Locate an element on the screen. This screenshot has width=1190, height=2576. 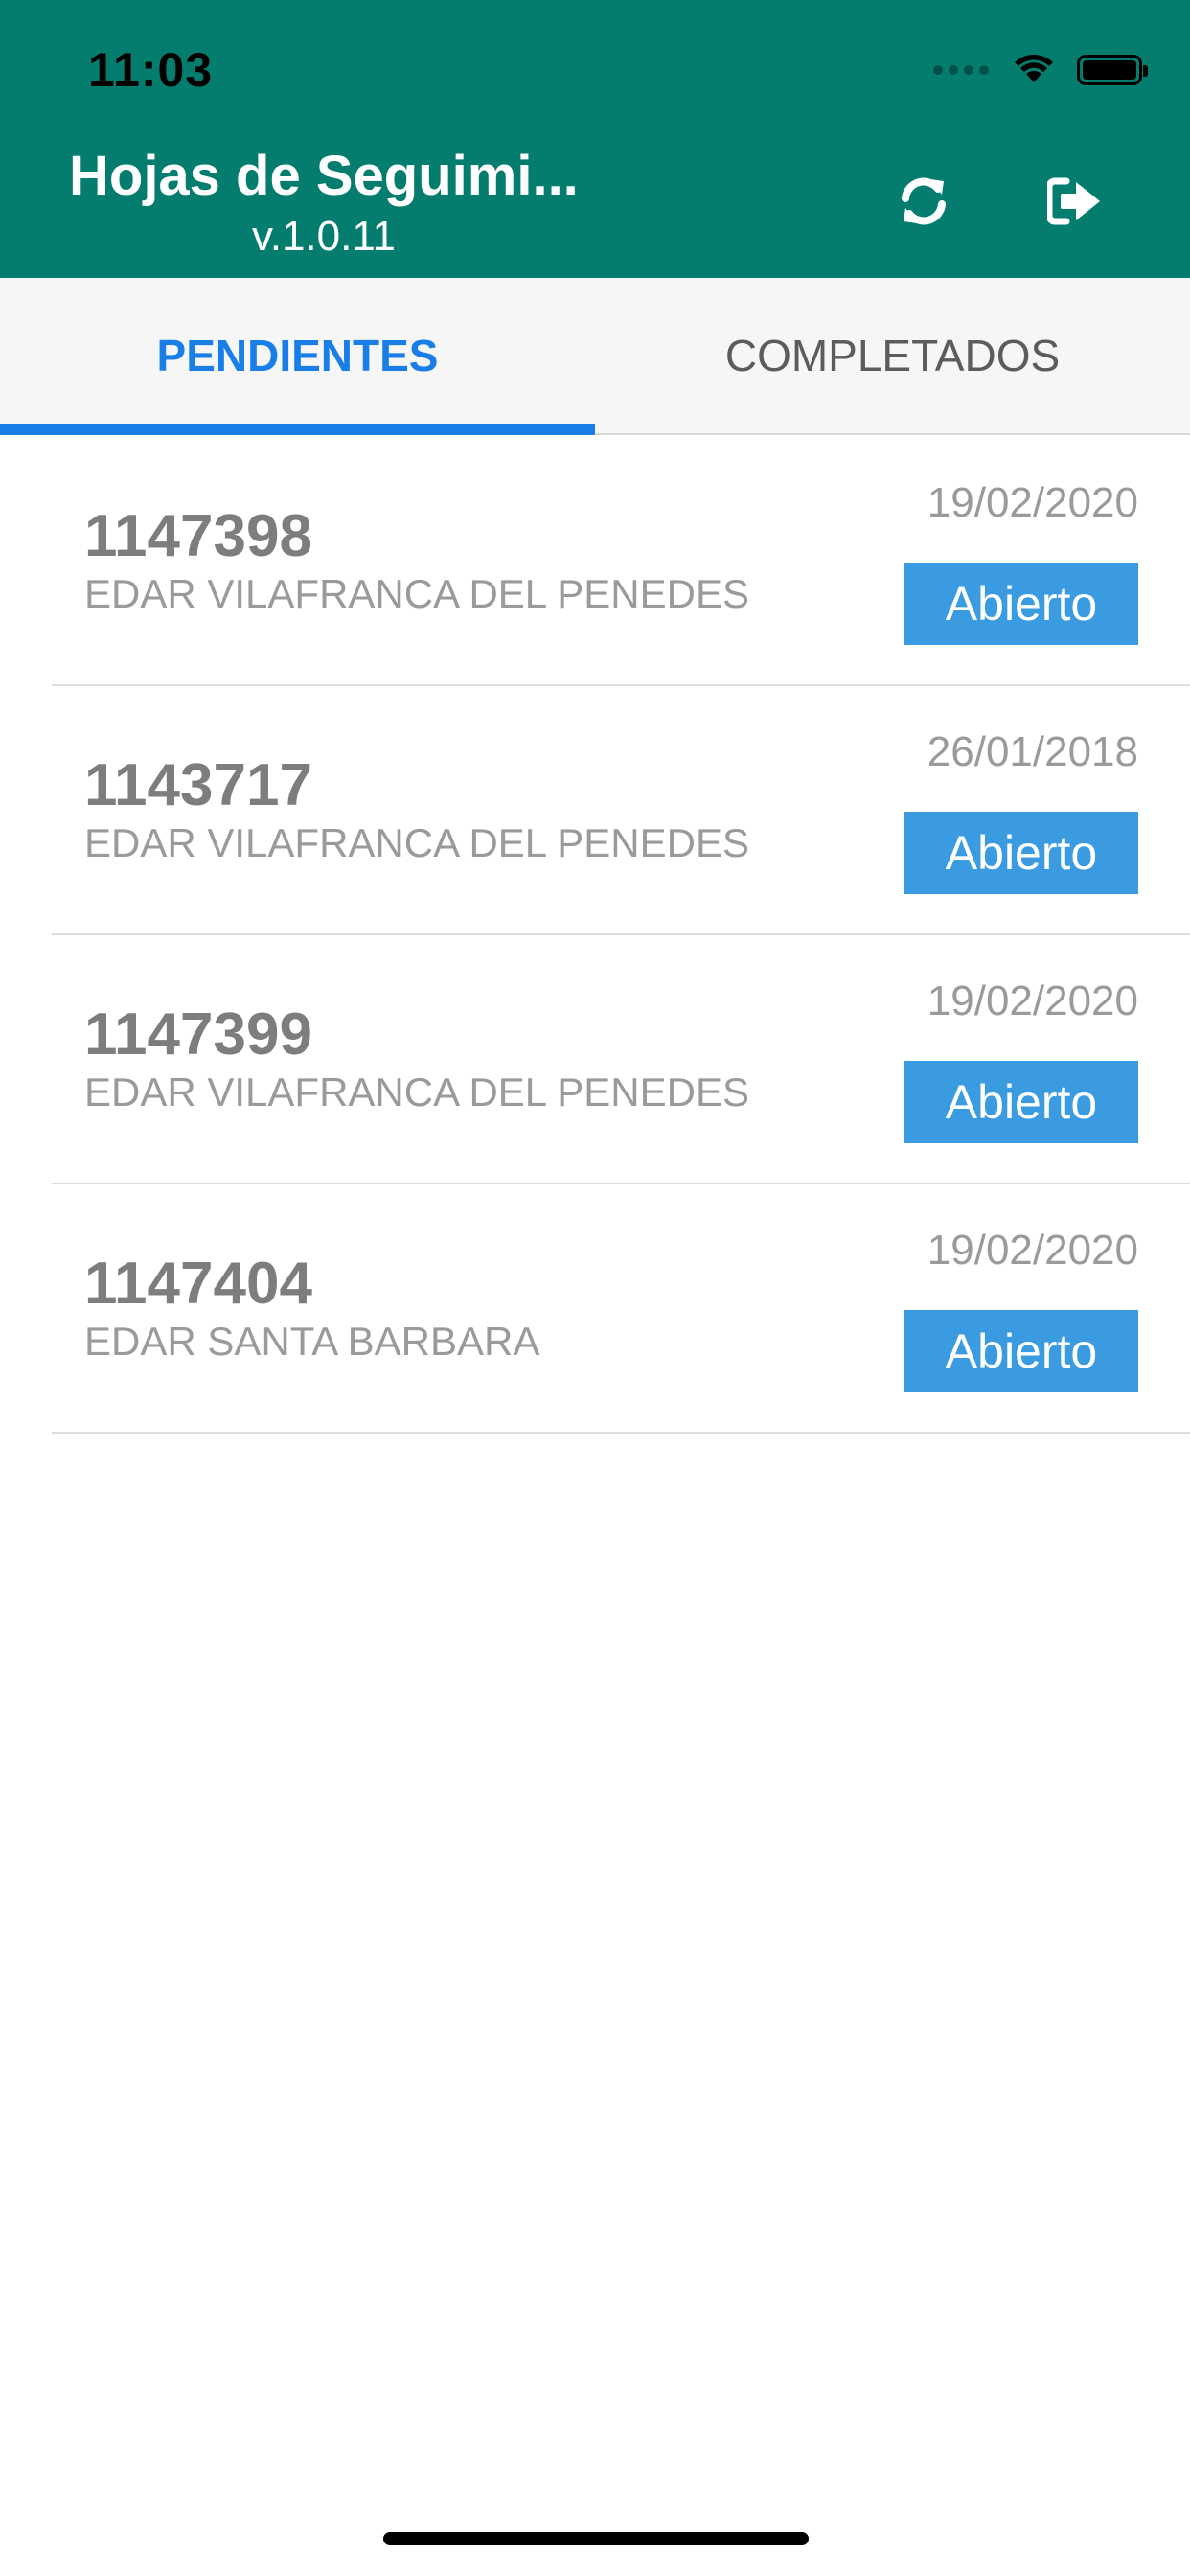
app-header: 11:03 Hojas de Seguimi... v.1.0.11 is located at coordinates (595, 139).